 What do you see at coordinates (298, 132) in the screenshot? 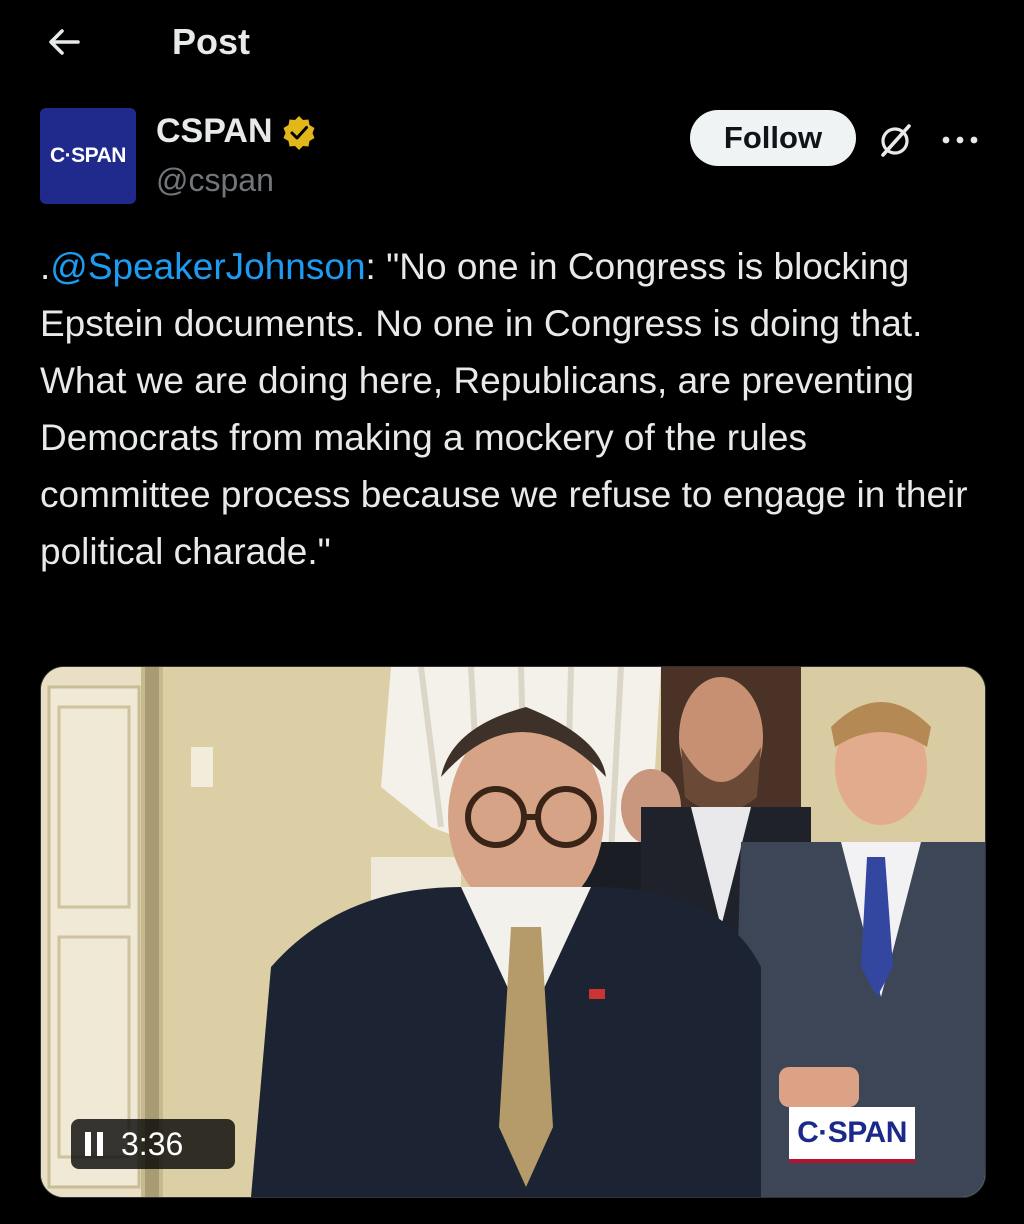
I see `verified-badge-icon` at bounding box center [298, 132].